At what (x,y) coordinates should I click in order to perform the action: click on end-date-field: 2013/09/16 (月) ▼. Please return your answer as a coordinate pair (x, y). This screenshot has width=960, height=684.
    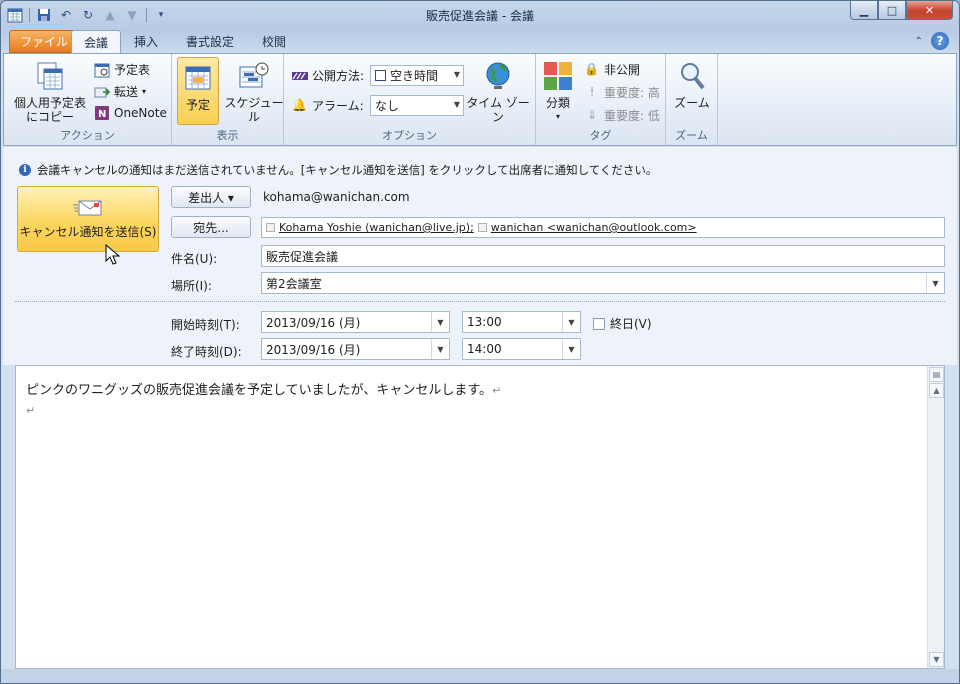
    Looking at the image, I should click on (355, 349).